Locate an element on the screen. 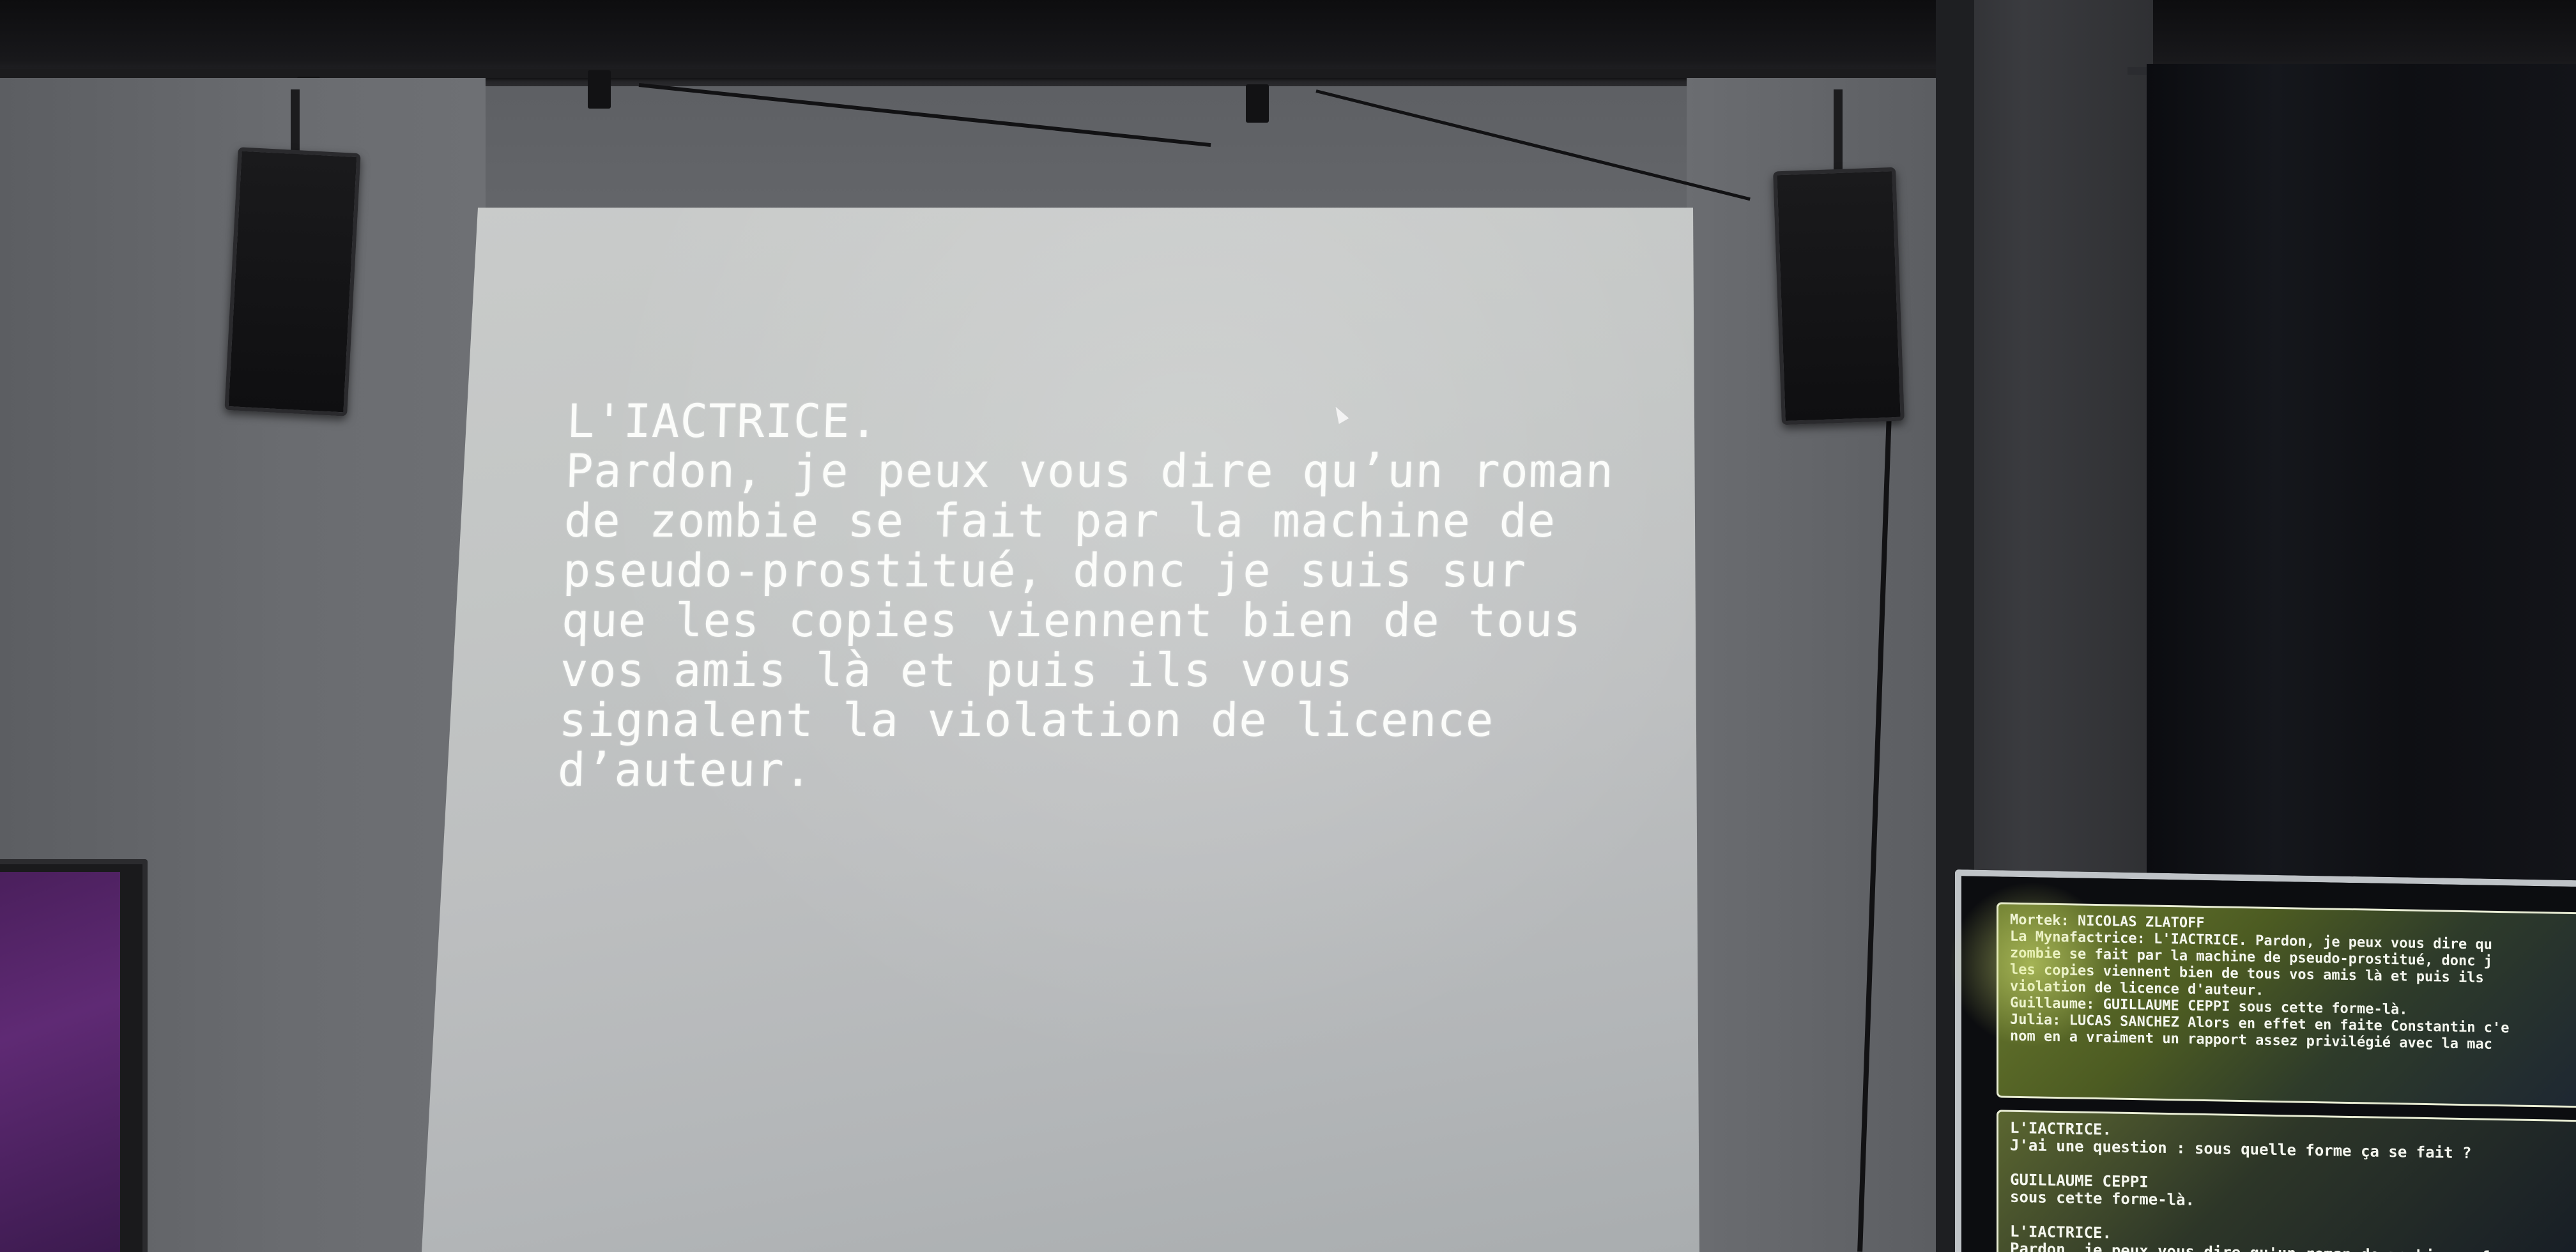  right-speaker is located at coordinates (1839, 296).